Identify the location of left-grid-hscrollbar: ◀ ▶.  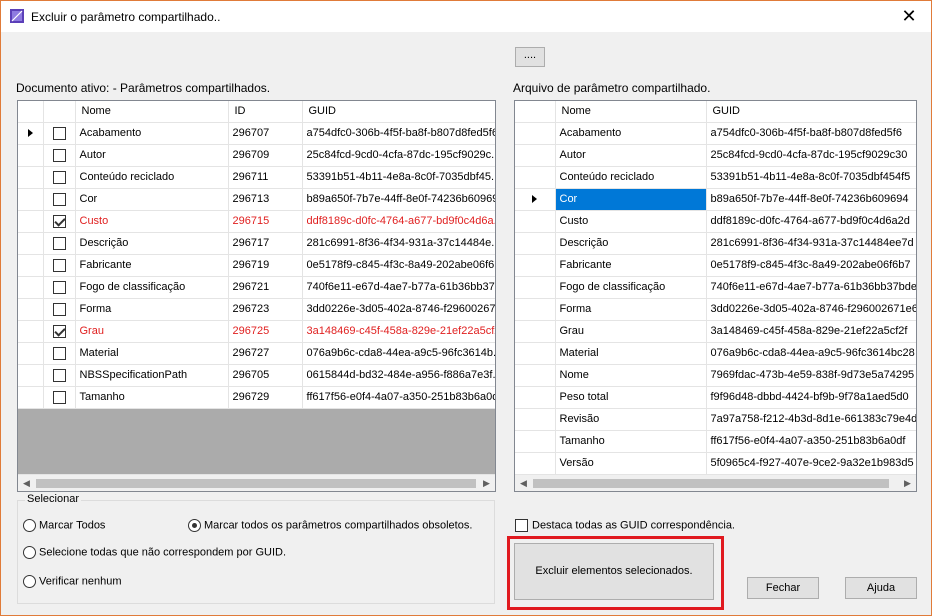
(256, 482).